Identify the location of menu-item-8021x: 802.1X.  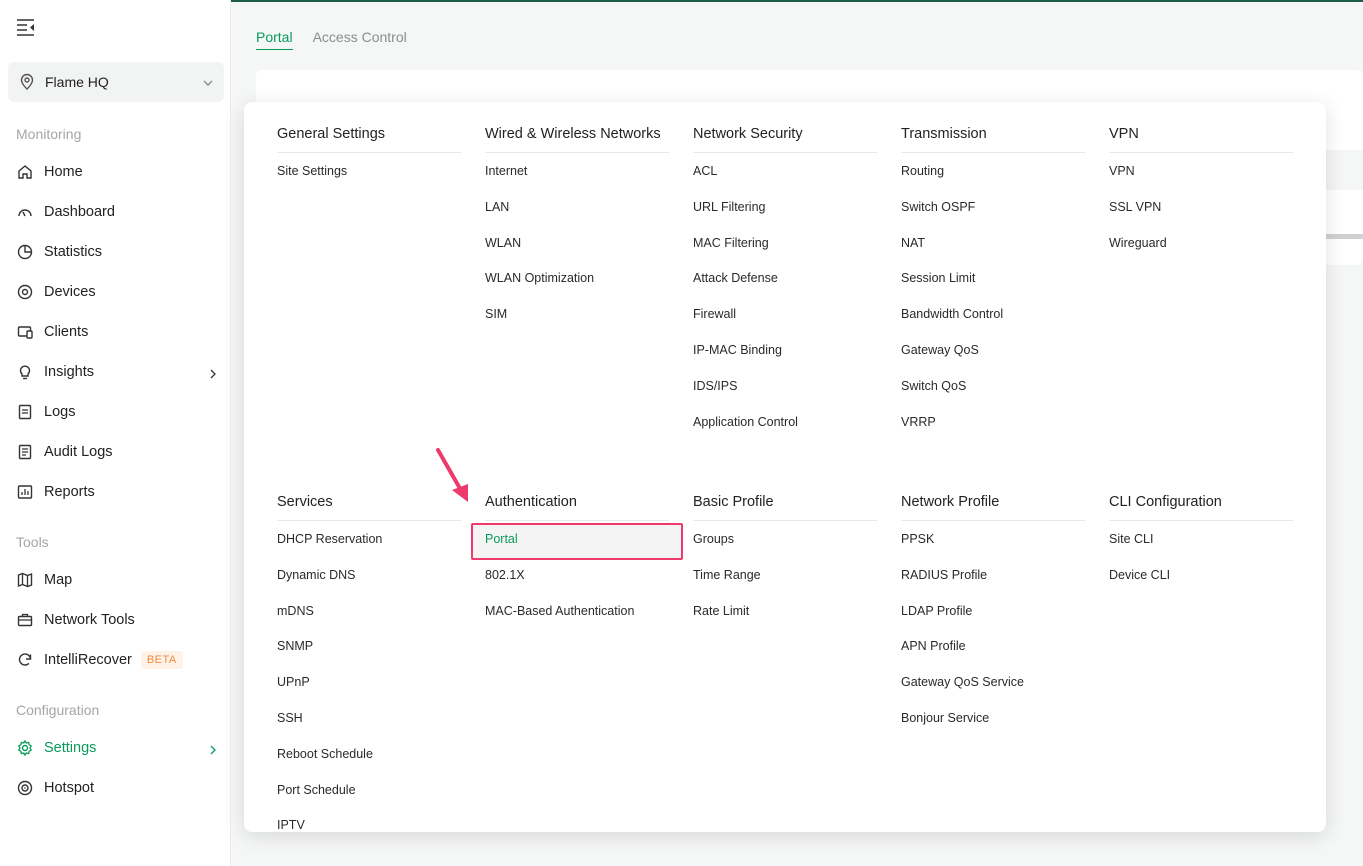
(577, 584).